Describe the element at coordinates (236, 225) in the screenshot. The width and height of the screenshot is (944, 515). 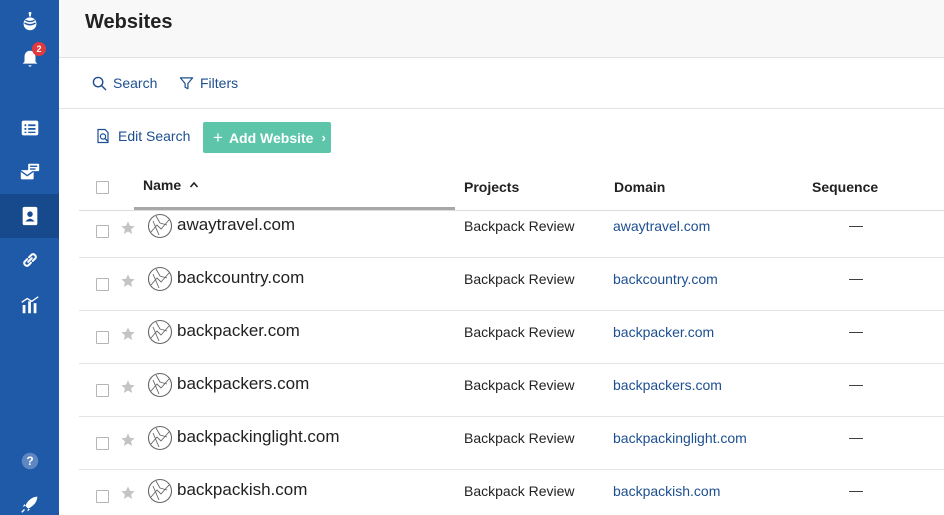
I see `website-name: awaytravel.com` at that location.